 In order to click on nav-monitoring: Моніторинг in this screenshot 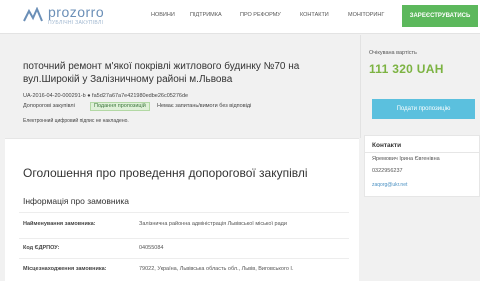, I will do `click(366, 15)`.